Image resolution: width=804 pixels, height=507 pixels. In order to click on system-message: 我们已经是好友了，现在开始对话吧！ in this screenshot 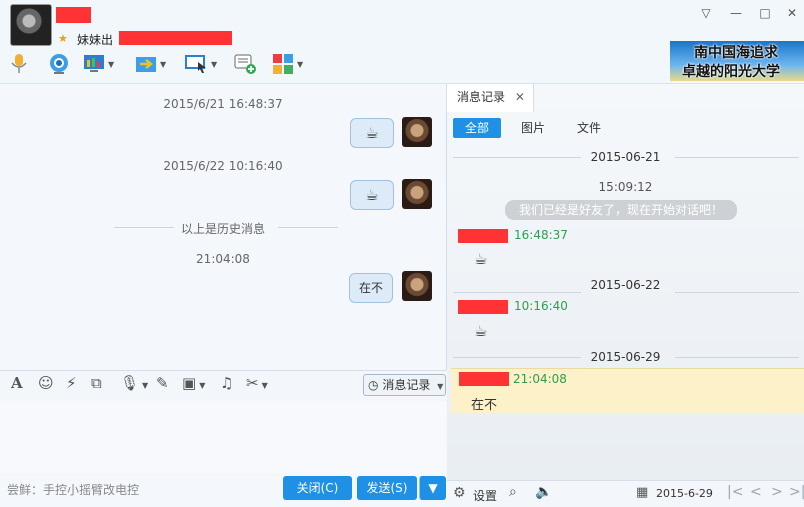, I will do `click(621, 210)`.